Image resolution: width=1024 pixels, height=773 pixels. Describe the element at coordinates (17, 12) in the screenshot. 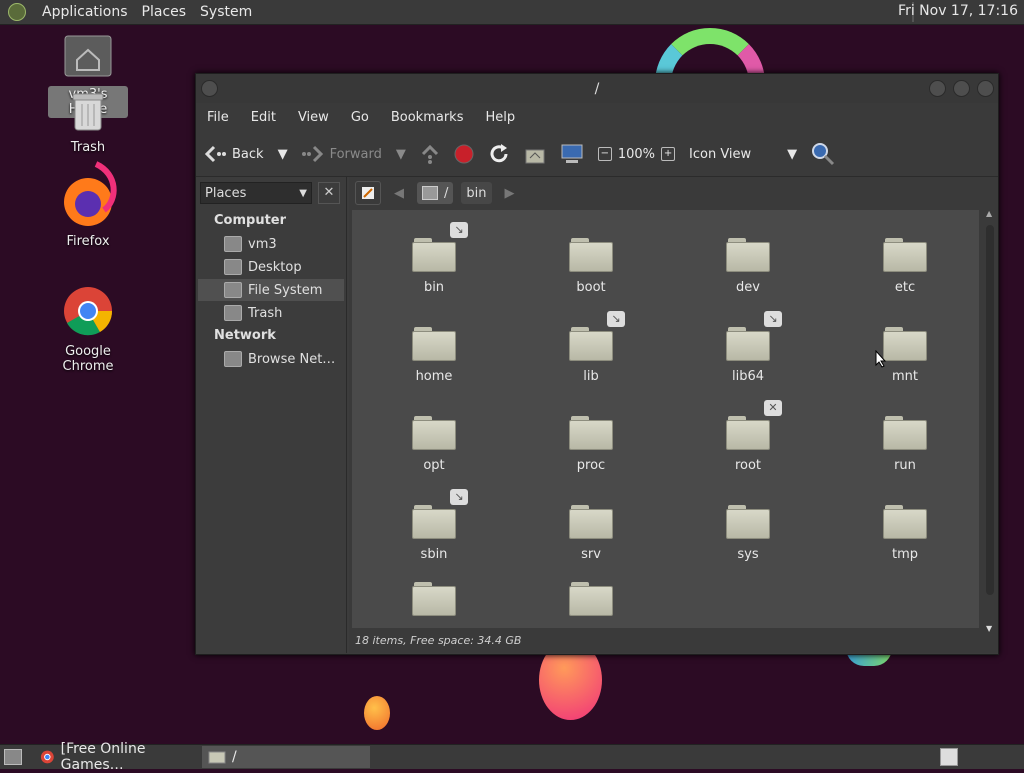

I see `distro-logo-icon` at that location.